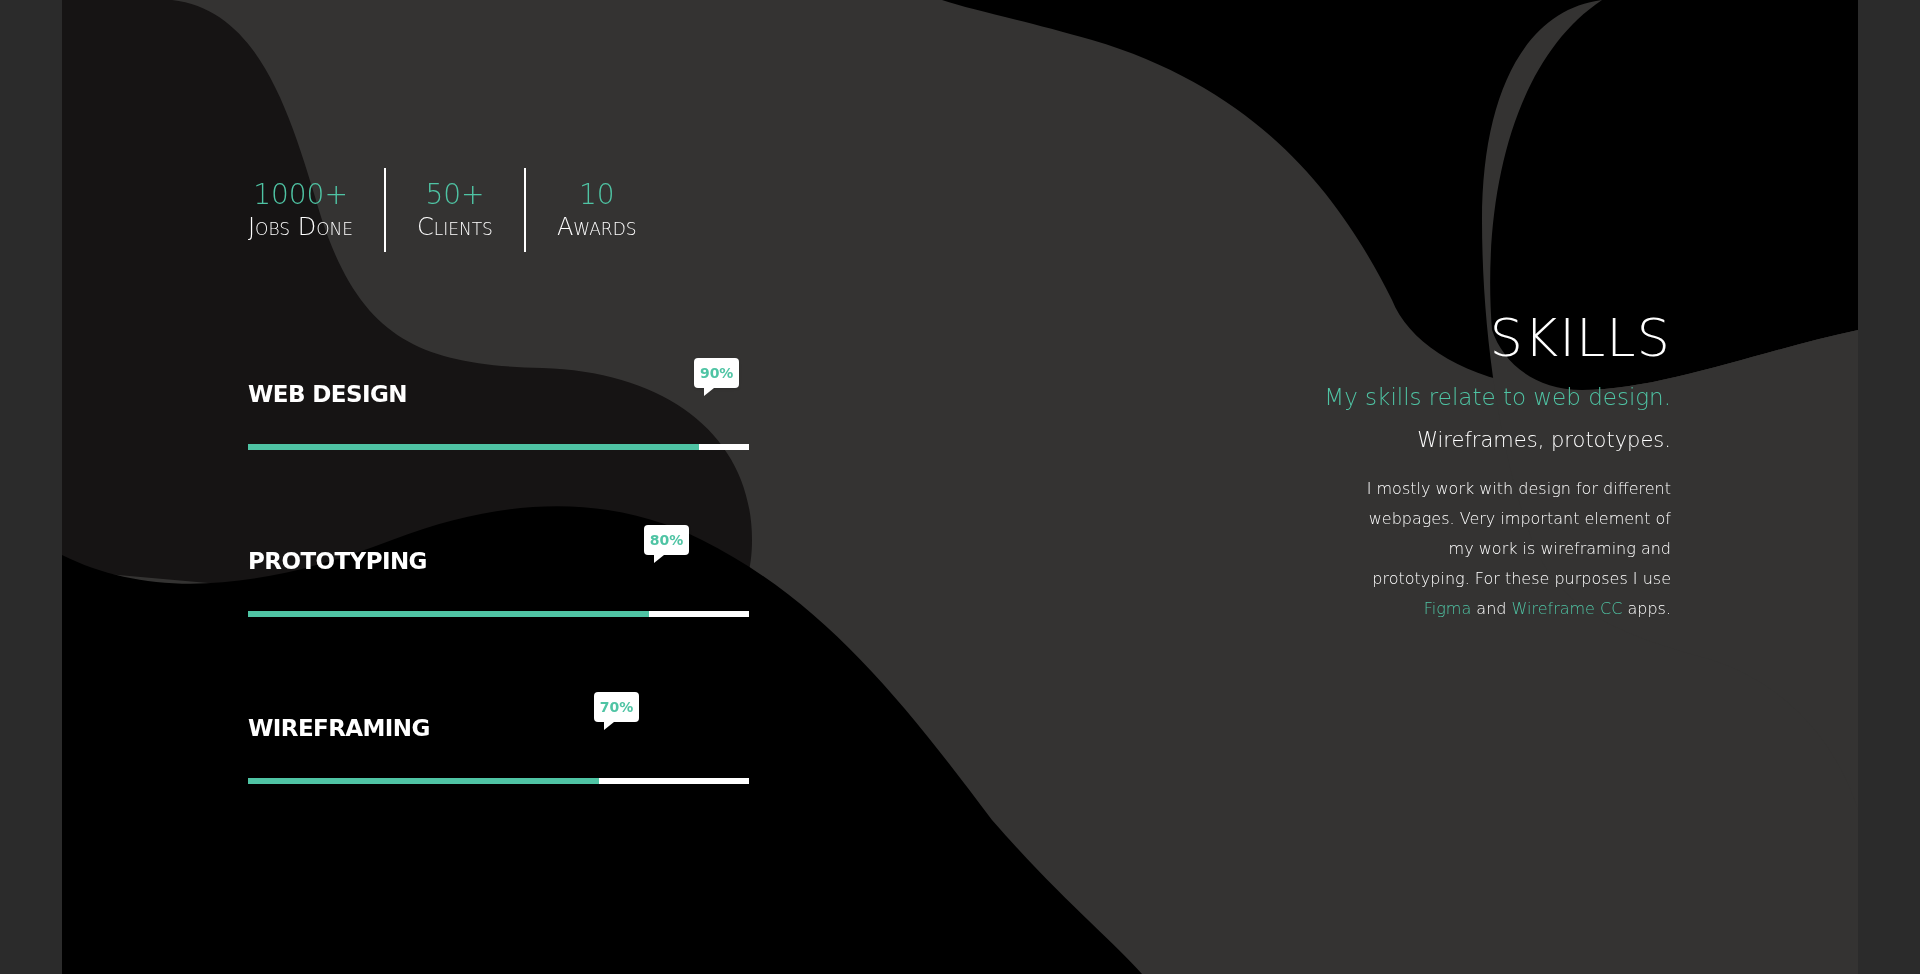  I want to click on stat-label: Clients, so click(455, 227).